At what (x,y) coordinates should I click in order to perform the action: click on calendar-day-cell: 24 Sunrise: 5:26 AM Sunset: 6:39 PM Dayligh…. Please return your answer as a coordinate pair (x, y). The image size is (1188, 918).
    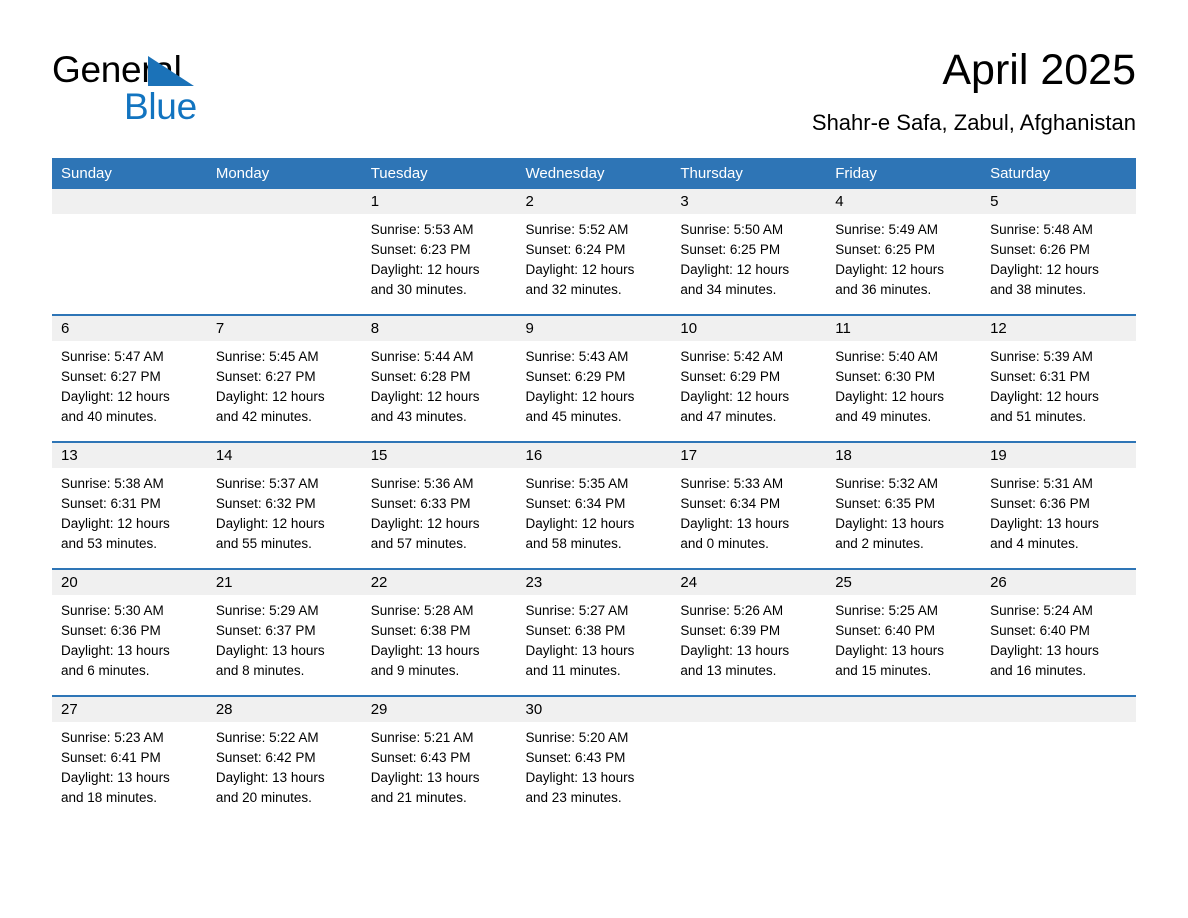
    Looking at the image, I should click on (749, 632).